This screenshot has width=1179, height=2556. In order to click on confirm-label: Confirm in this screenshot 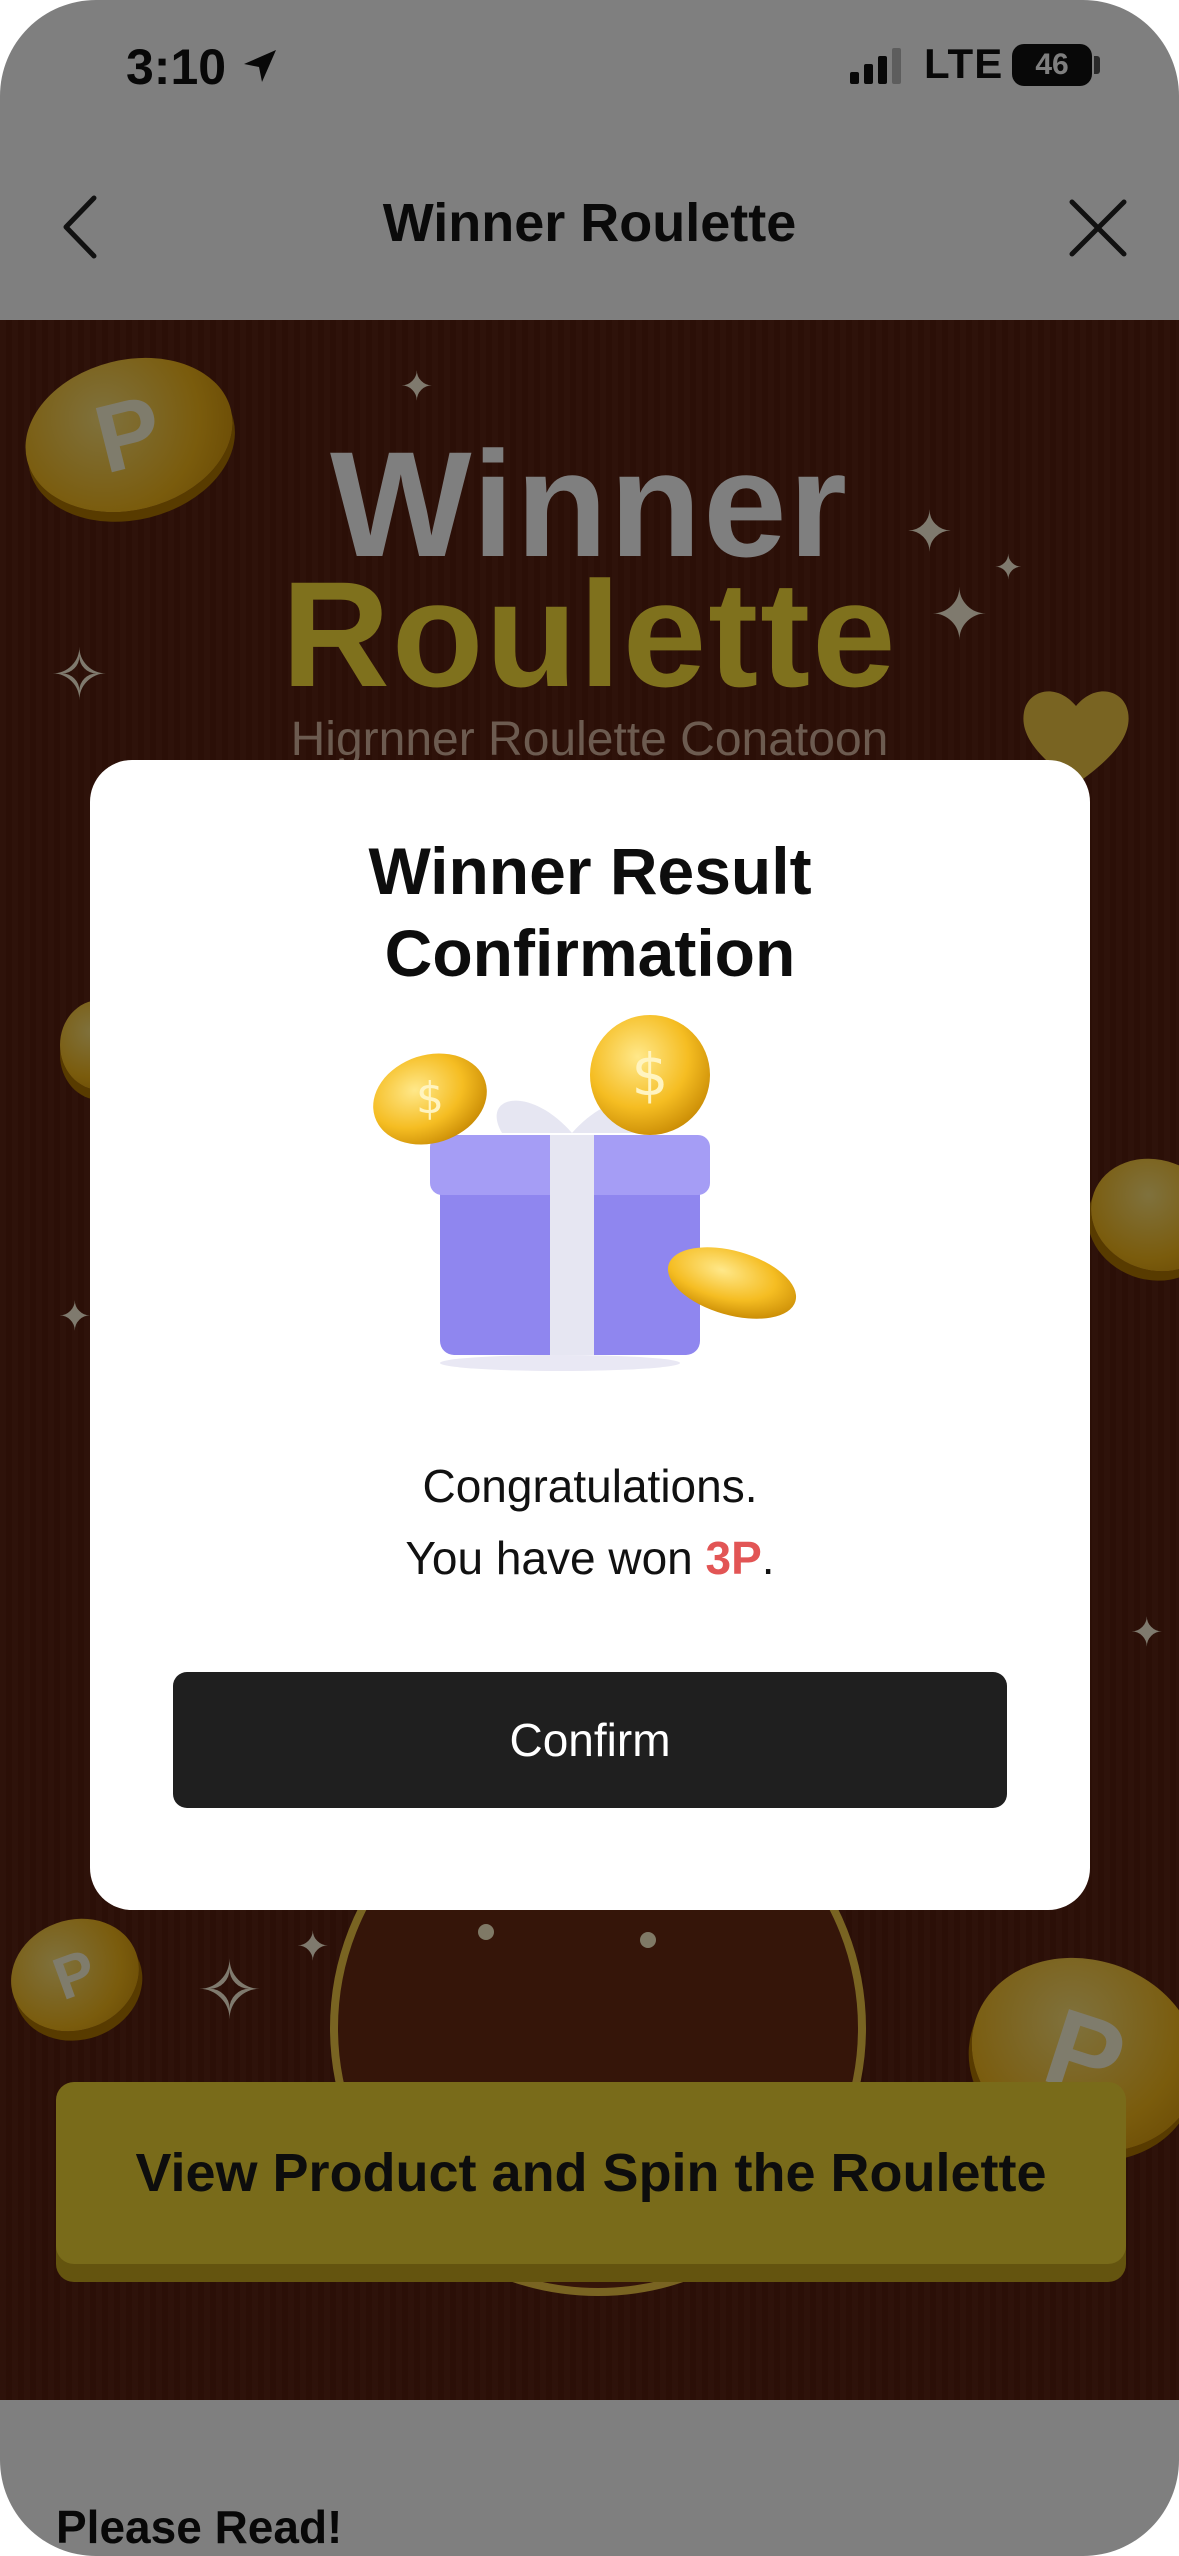, I will do `click(590, 1740)`.